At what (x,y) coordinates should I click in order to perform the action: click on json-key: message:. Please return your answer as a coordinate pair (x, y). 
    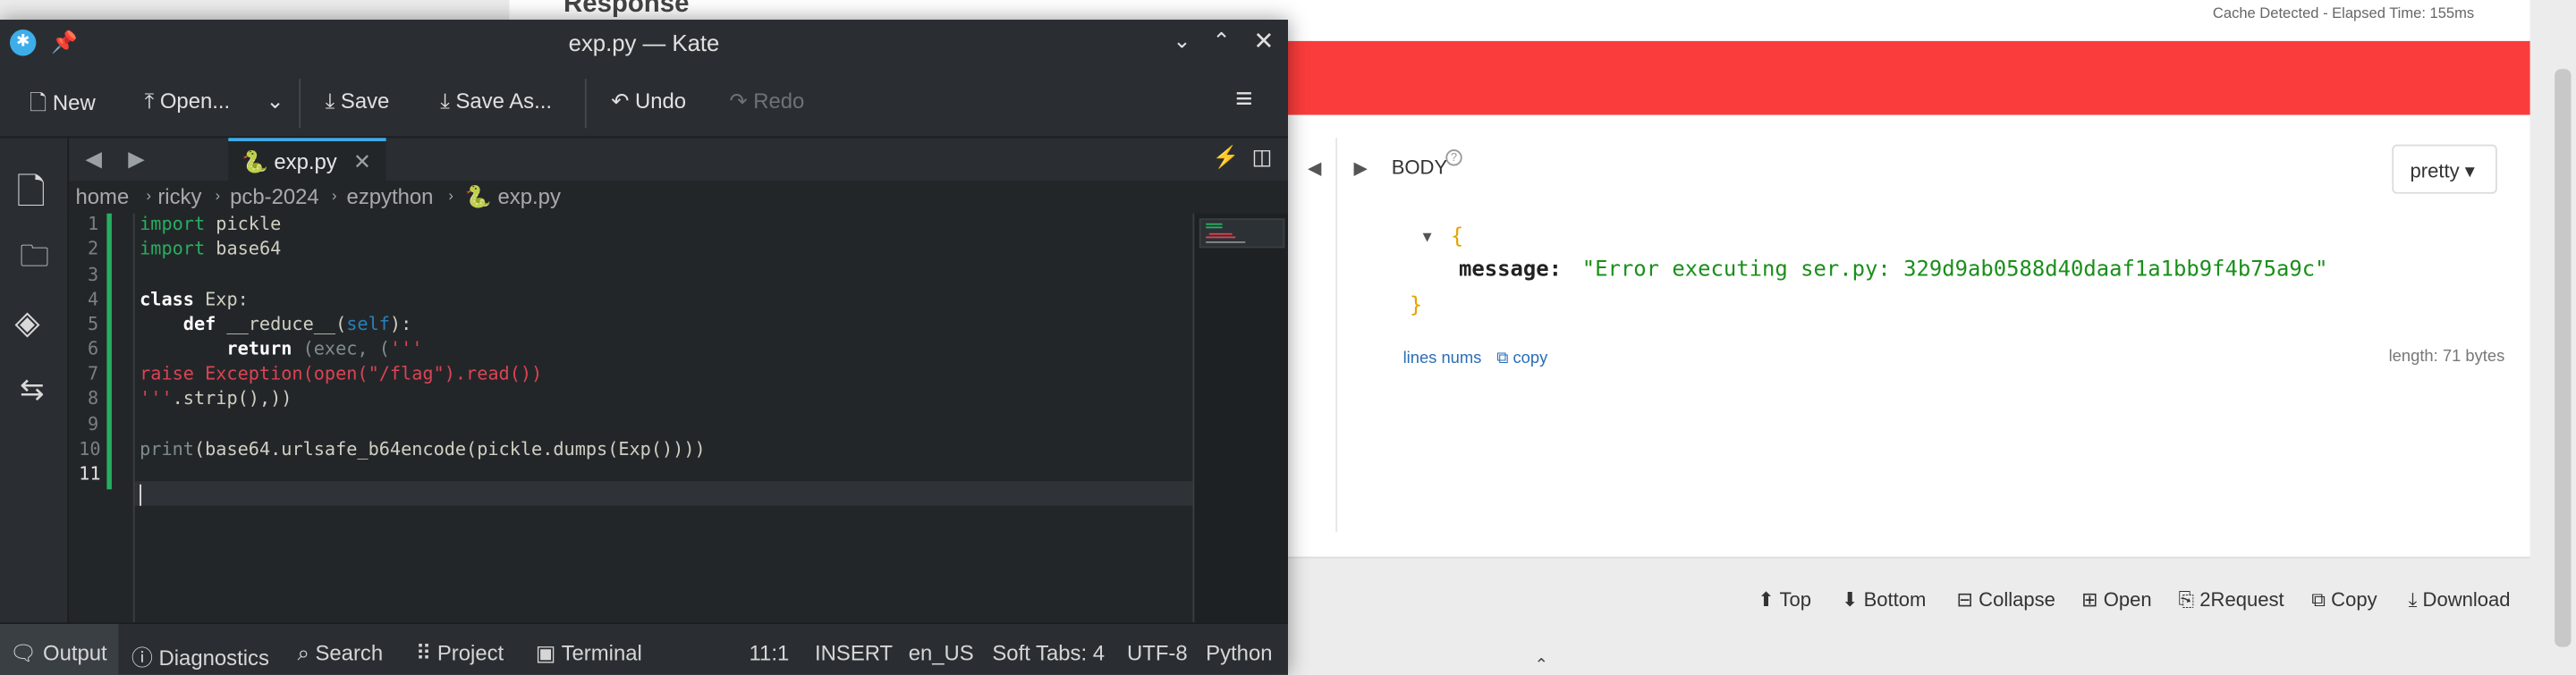
    Looking at the image, I should click on (1511, 270).